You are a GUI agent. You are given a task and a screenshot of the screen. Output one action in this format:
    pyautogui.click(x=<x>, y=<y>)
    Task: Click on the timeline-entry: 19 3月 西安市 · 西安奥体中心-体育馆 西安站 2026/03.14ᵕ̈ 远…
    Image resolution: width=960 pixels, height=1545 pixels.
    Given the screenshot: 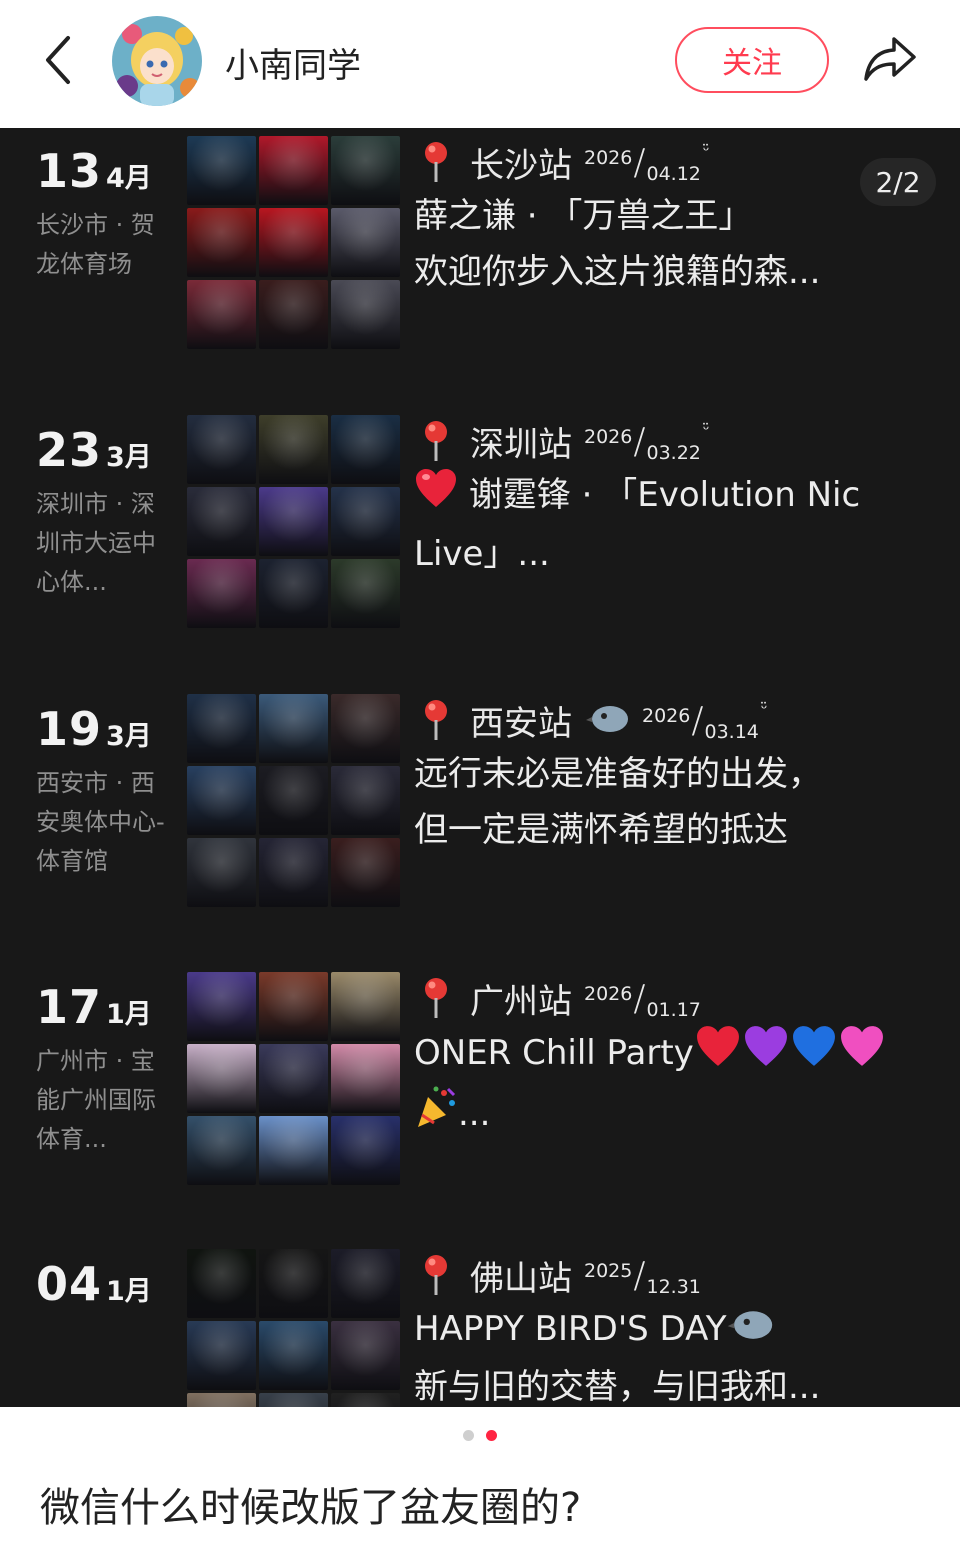 What is the action you would take?
    pyautogui.click(x=480, y=809)
    